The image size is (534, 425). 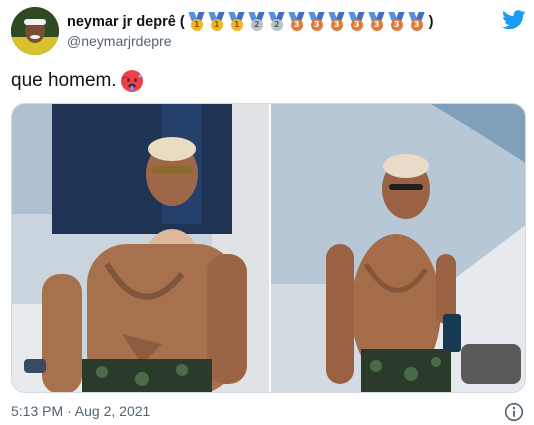 What do you see at coordinates (514, 412) in the screenshot?
I see `info-icon` at bounding box center [514, 412].